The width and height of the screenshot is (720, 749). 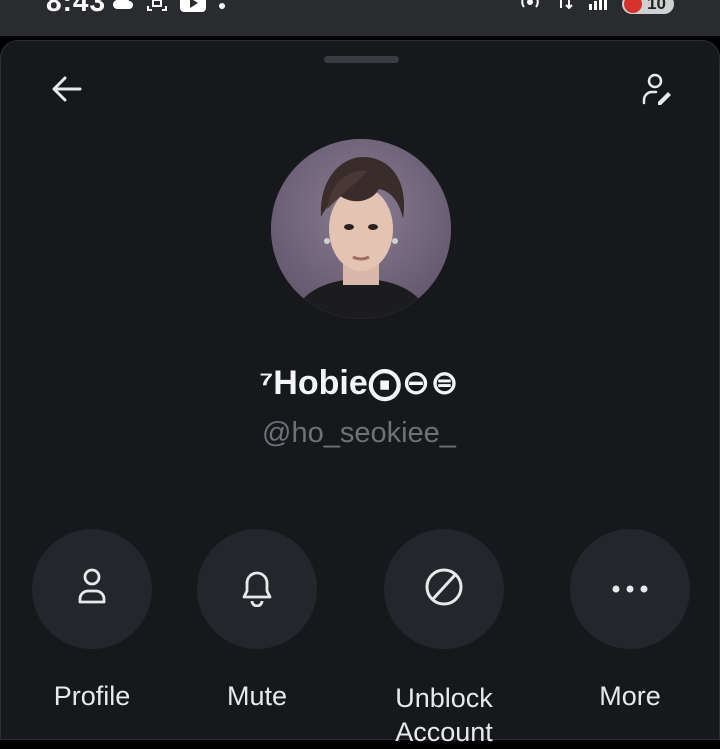 What do you see at coordinates (169, 8) in the screenshot?
I see `status-left-icons` at bounding box center [169, 8].